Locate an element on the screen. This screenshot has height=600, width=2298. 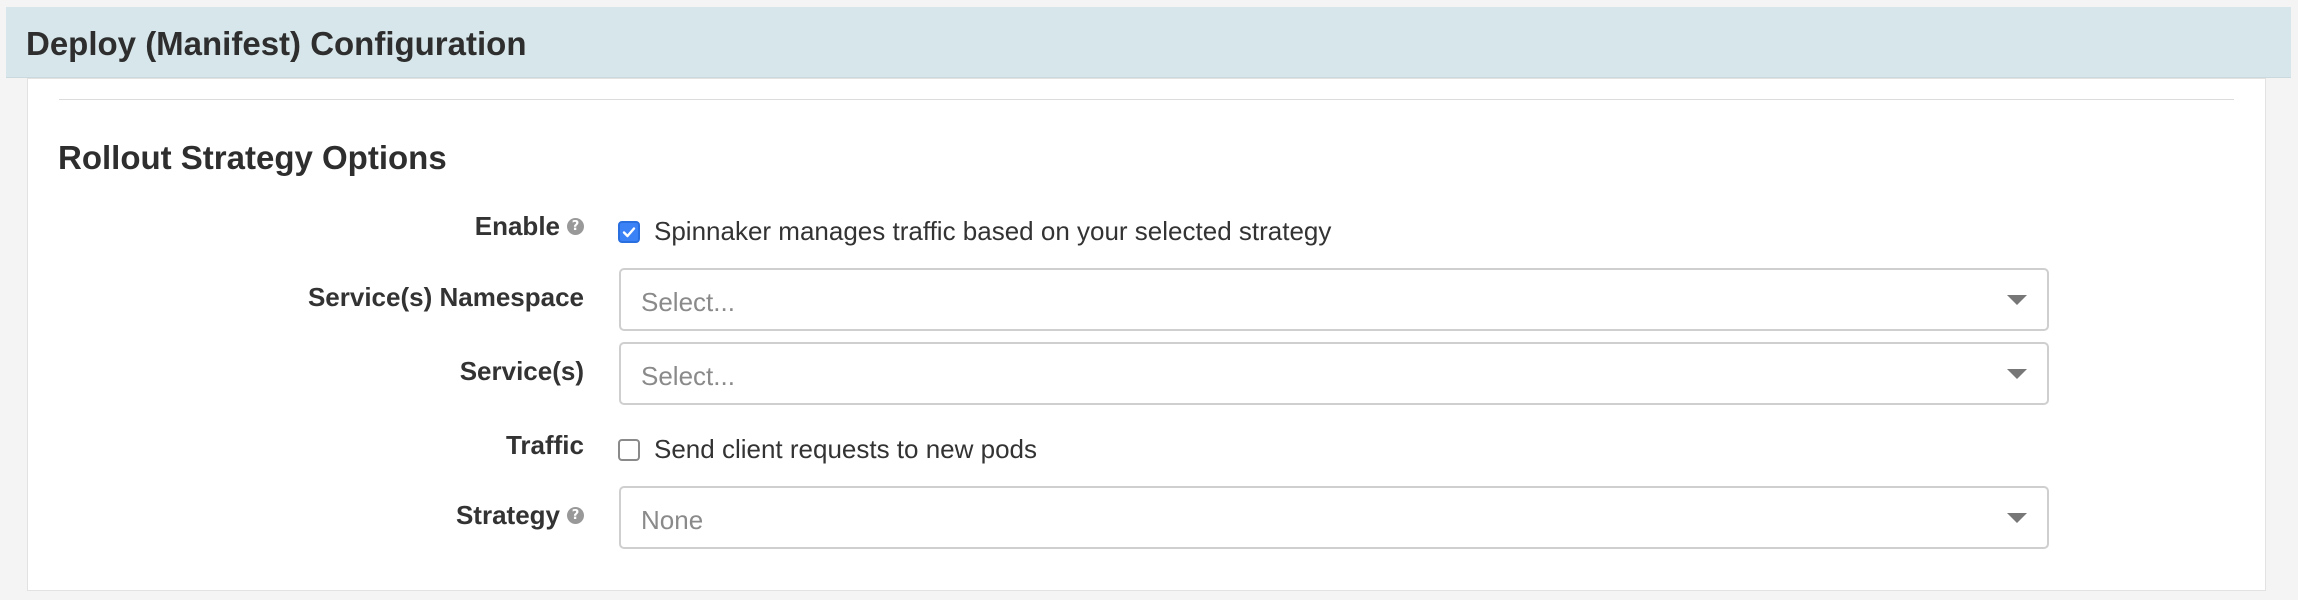
checkmark-icon is located at coordinates (629, 231).